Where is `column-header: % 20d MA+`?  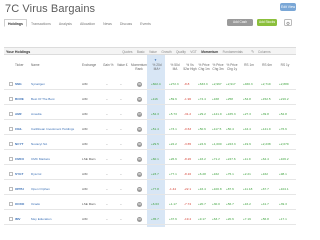 column-header: % 20d MA+ is located at coordinates (157, 67).